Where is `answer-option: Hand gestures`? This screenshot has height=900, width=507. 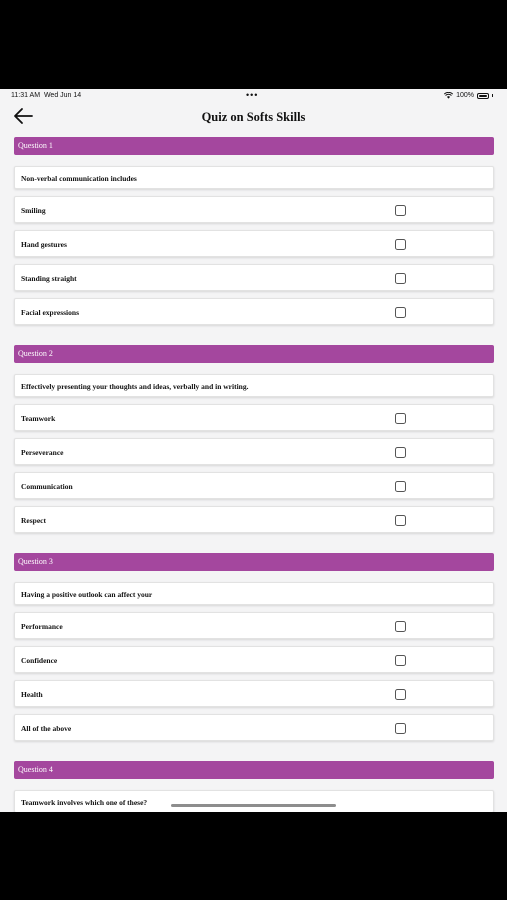 answer-option: Hand gestures is located at coordinates (254, 243).